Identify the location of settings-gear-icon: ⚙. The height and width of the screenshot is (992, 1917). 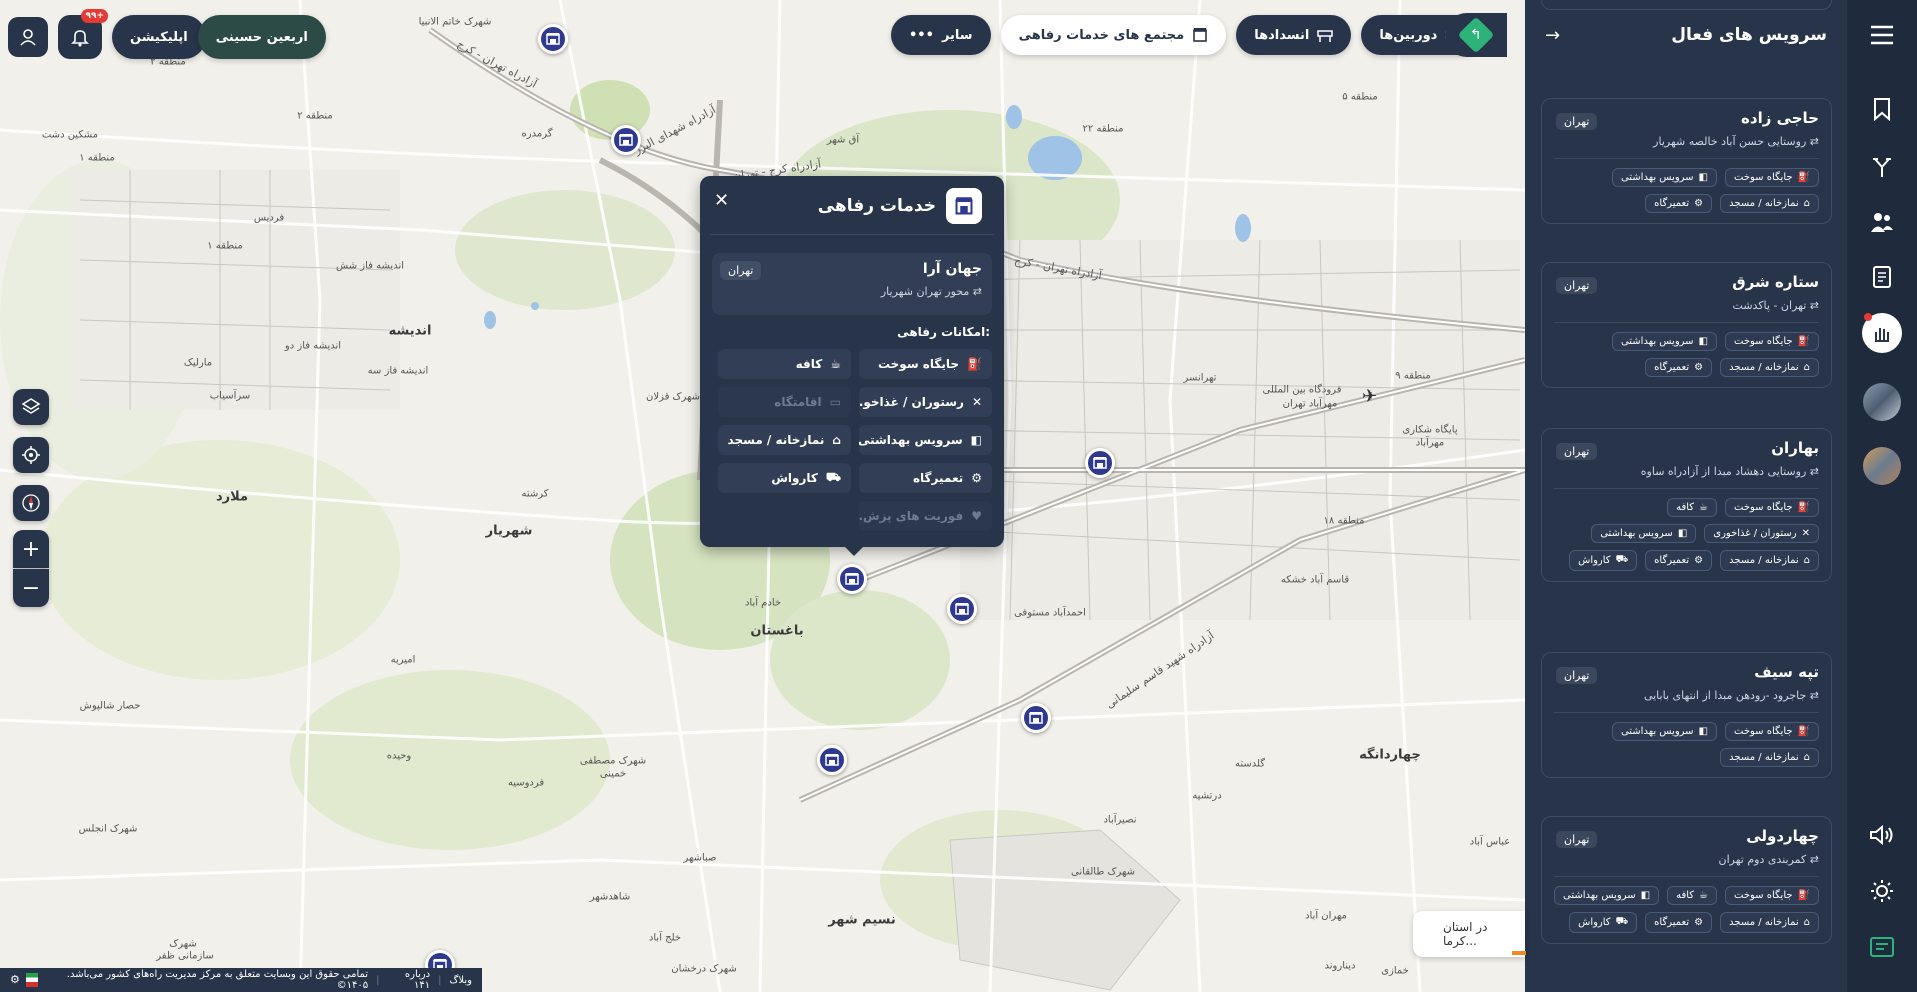
(15, 980).